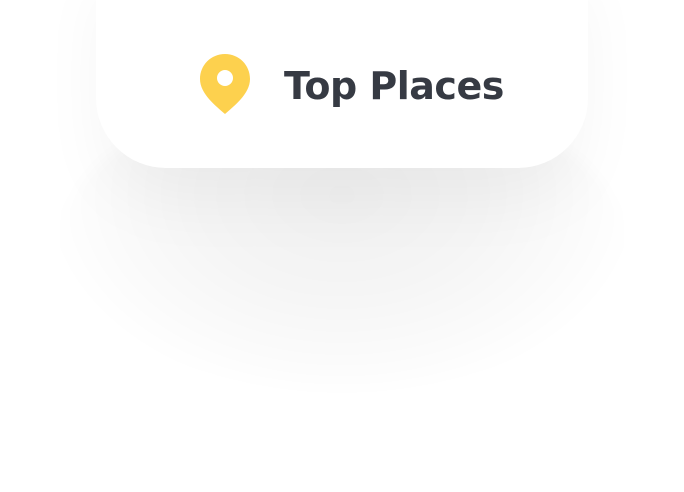  What do you see at coordinates (394, 86) in the screenshot?
I see `card-title: Top Places` at bounding box center [394, 86].